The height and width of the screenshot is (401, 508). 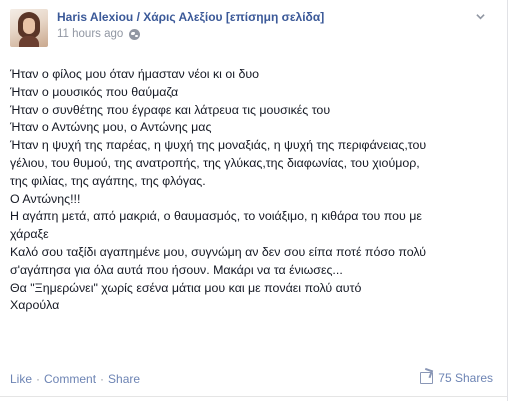 What do you see at coordinates (94, 91) in the screenshot?
I see `post-text-line: Ήταν ο μουσικός που θαύμαζα` at bounding box center [94, 91].